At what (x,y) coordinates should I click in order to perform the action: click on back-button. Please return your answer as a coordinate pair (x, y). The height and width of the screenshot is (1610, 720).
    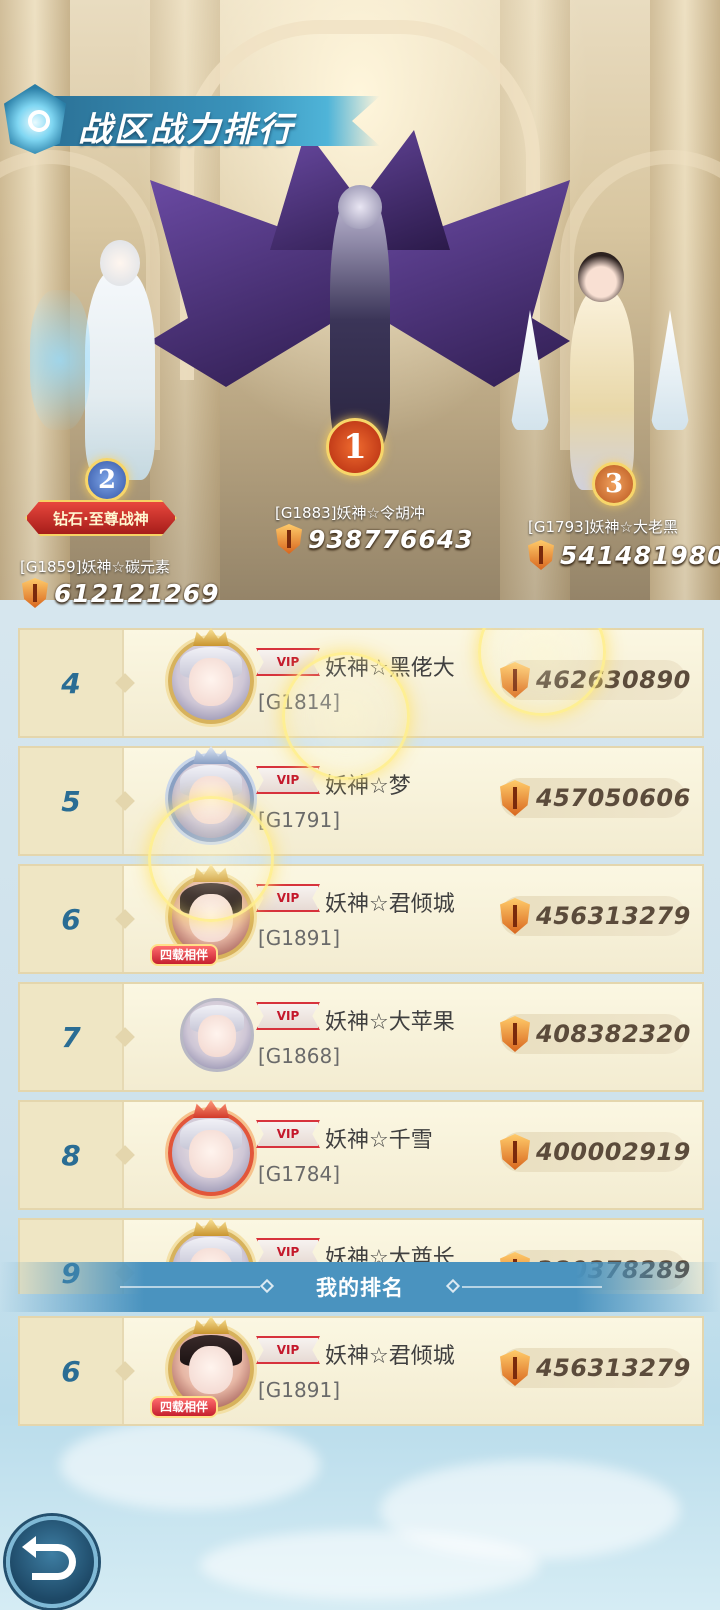
    Looking at the image, I should click on (52, 1562).